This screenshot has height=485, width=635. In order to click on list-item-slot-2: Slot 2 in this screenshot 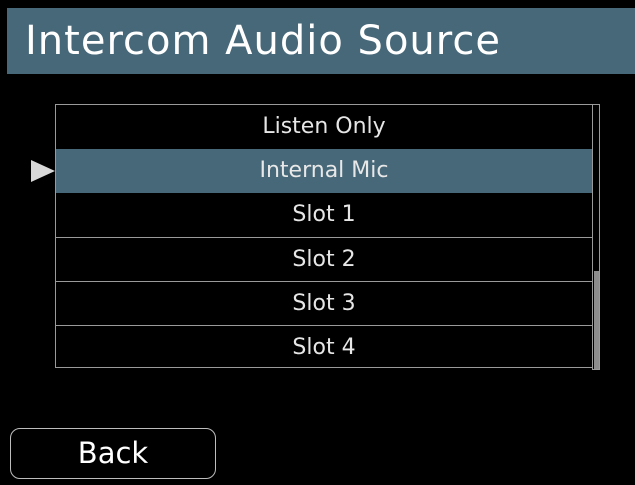, I will do `click(324, 259)`.